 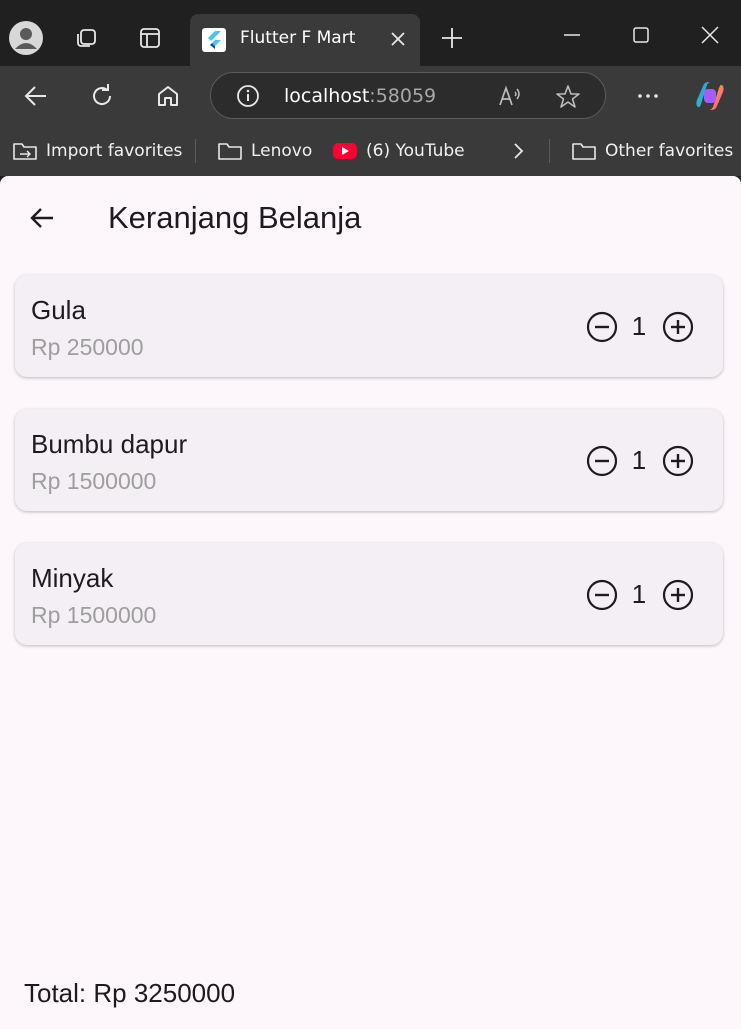 I want to click on youtube-icon, so click(x=345, y=151).